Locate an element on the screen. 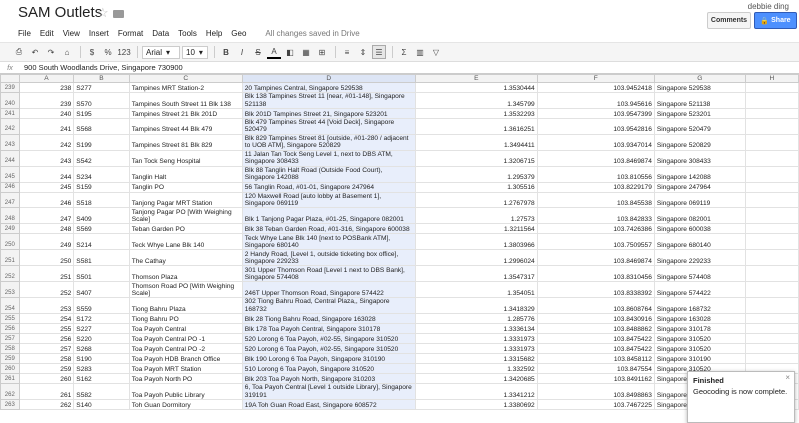 This screenshot has height=423, width=799. bold-button: B is located at coordinates (226, 52).